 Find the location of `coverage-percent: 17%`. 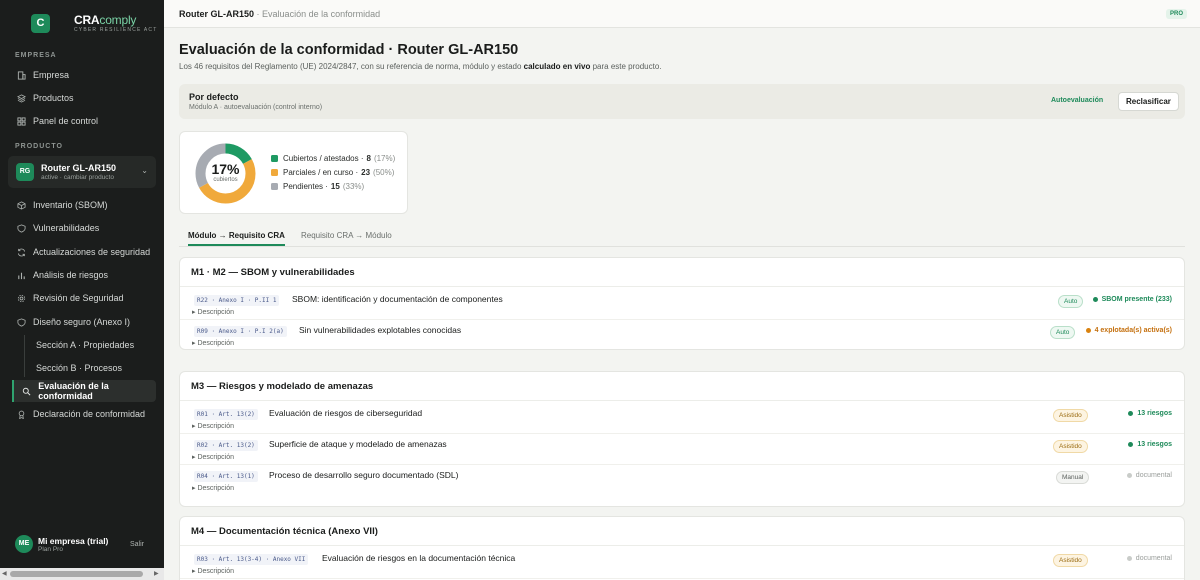

coverage-percent: 17% is located at coordinates (225, 169).